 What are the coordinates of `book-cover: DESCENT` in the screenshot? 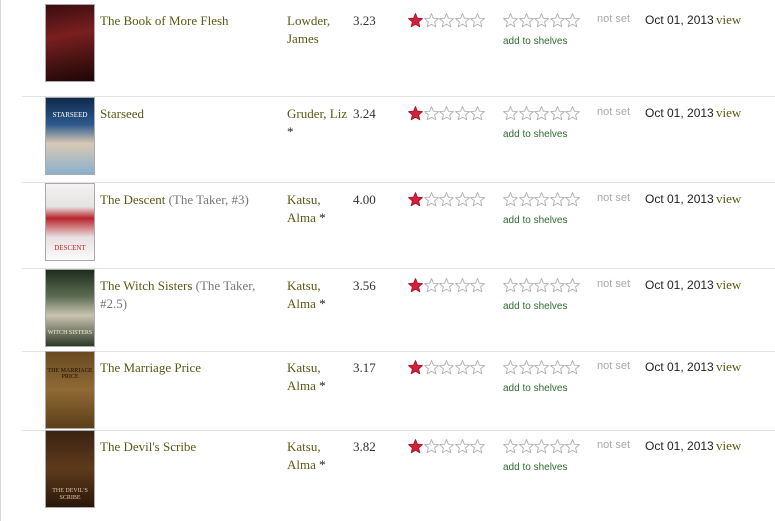 It's located at (70, 222).